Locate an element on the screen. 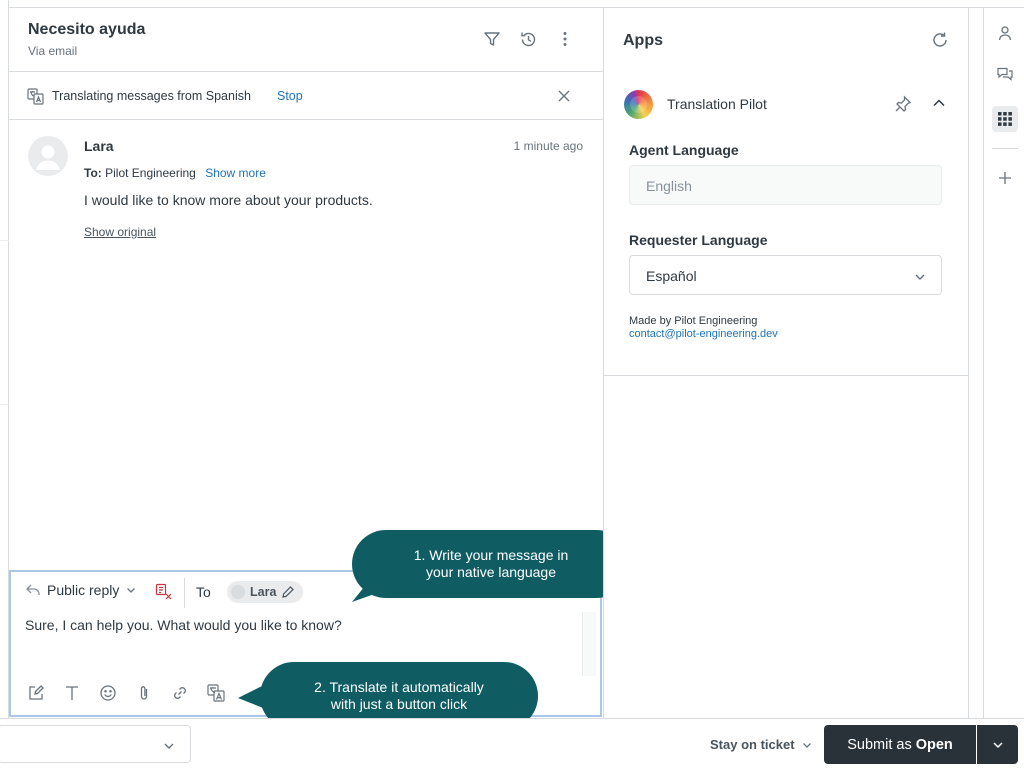  requester-language-value: Español is located at coordinates (671, 276).